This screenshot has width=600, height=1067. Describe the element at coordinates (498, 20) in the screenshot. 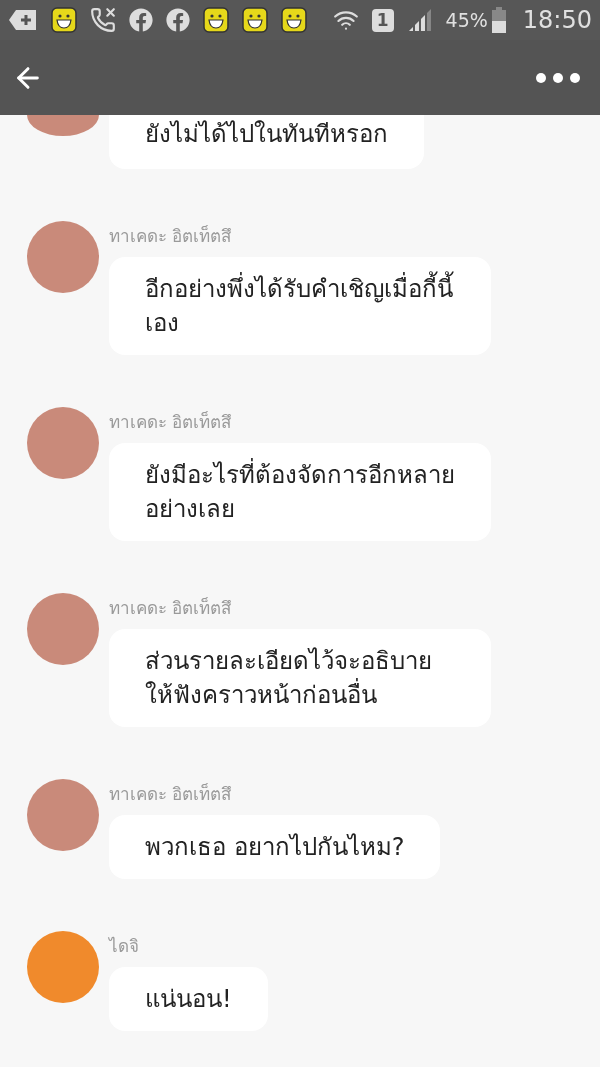

I see `battery-icon` at that location.